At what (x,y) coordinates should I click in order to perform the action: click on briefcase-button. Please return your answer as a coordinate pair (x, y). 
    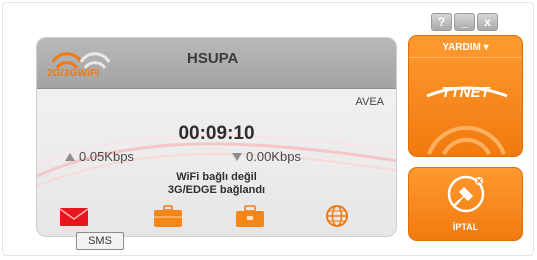
    Looking at the image, I should click on (168, 216).